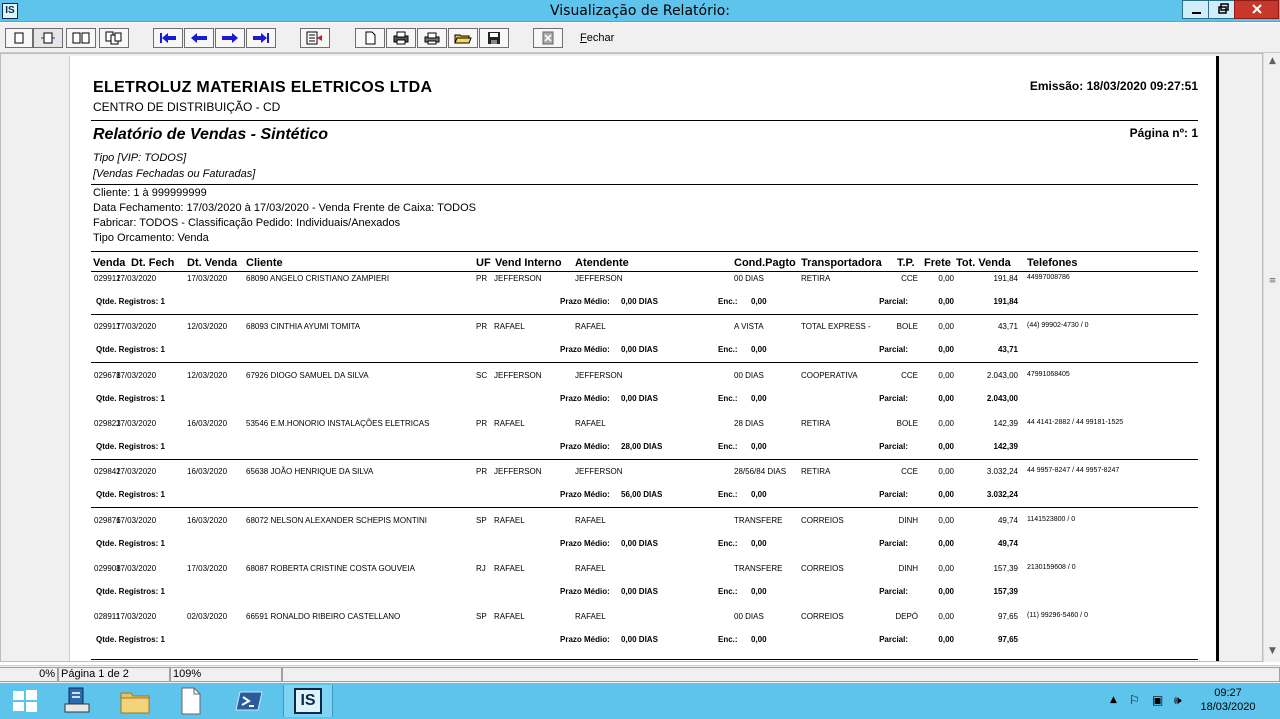 The width and height of the screenshot is (1280, 719). Describe the element at coordinates (728, 639) in the screenshot. I see `row-enc-label: Enc.:` at that location.